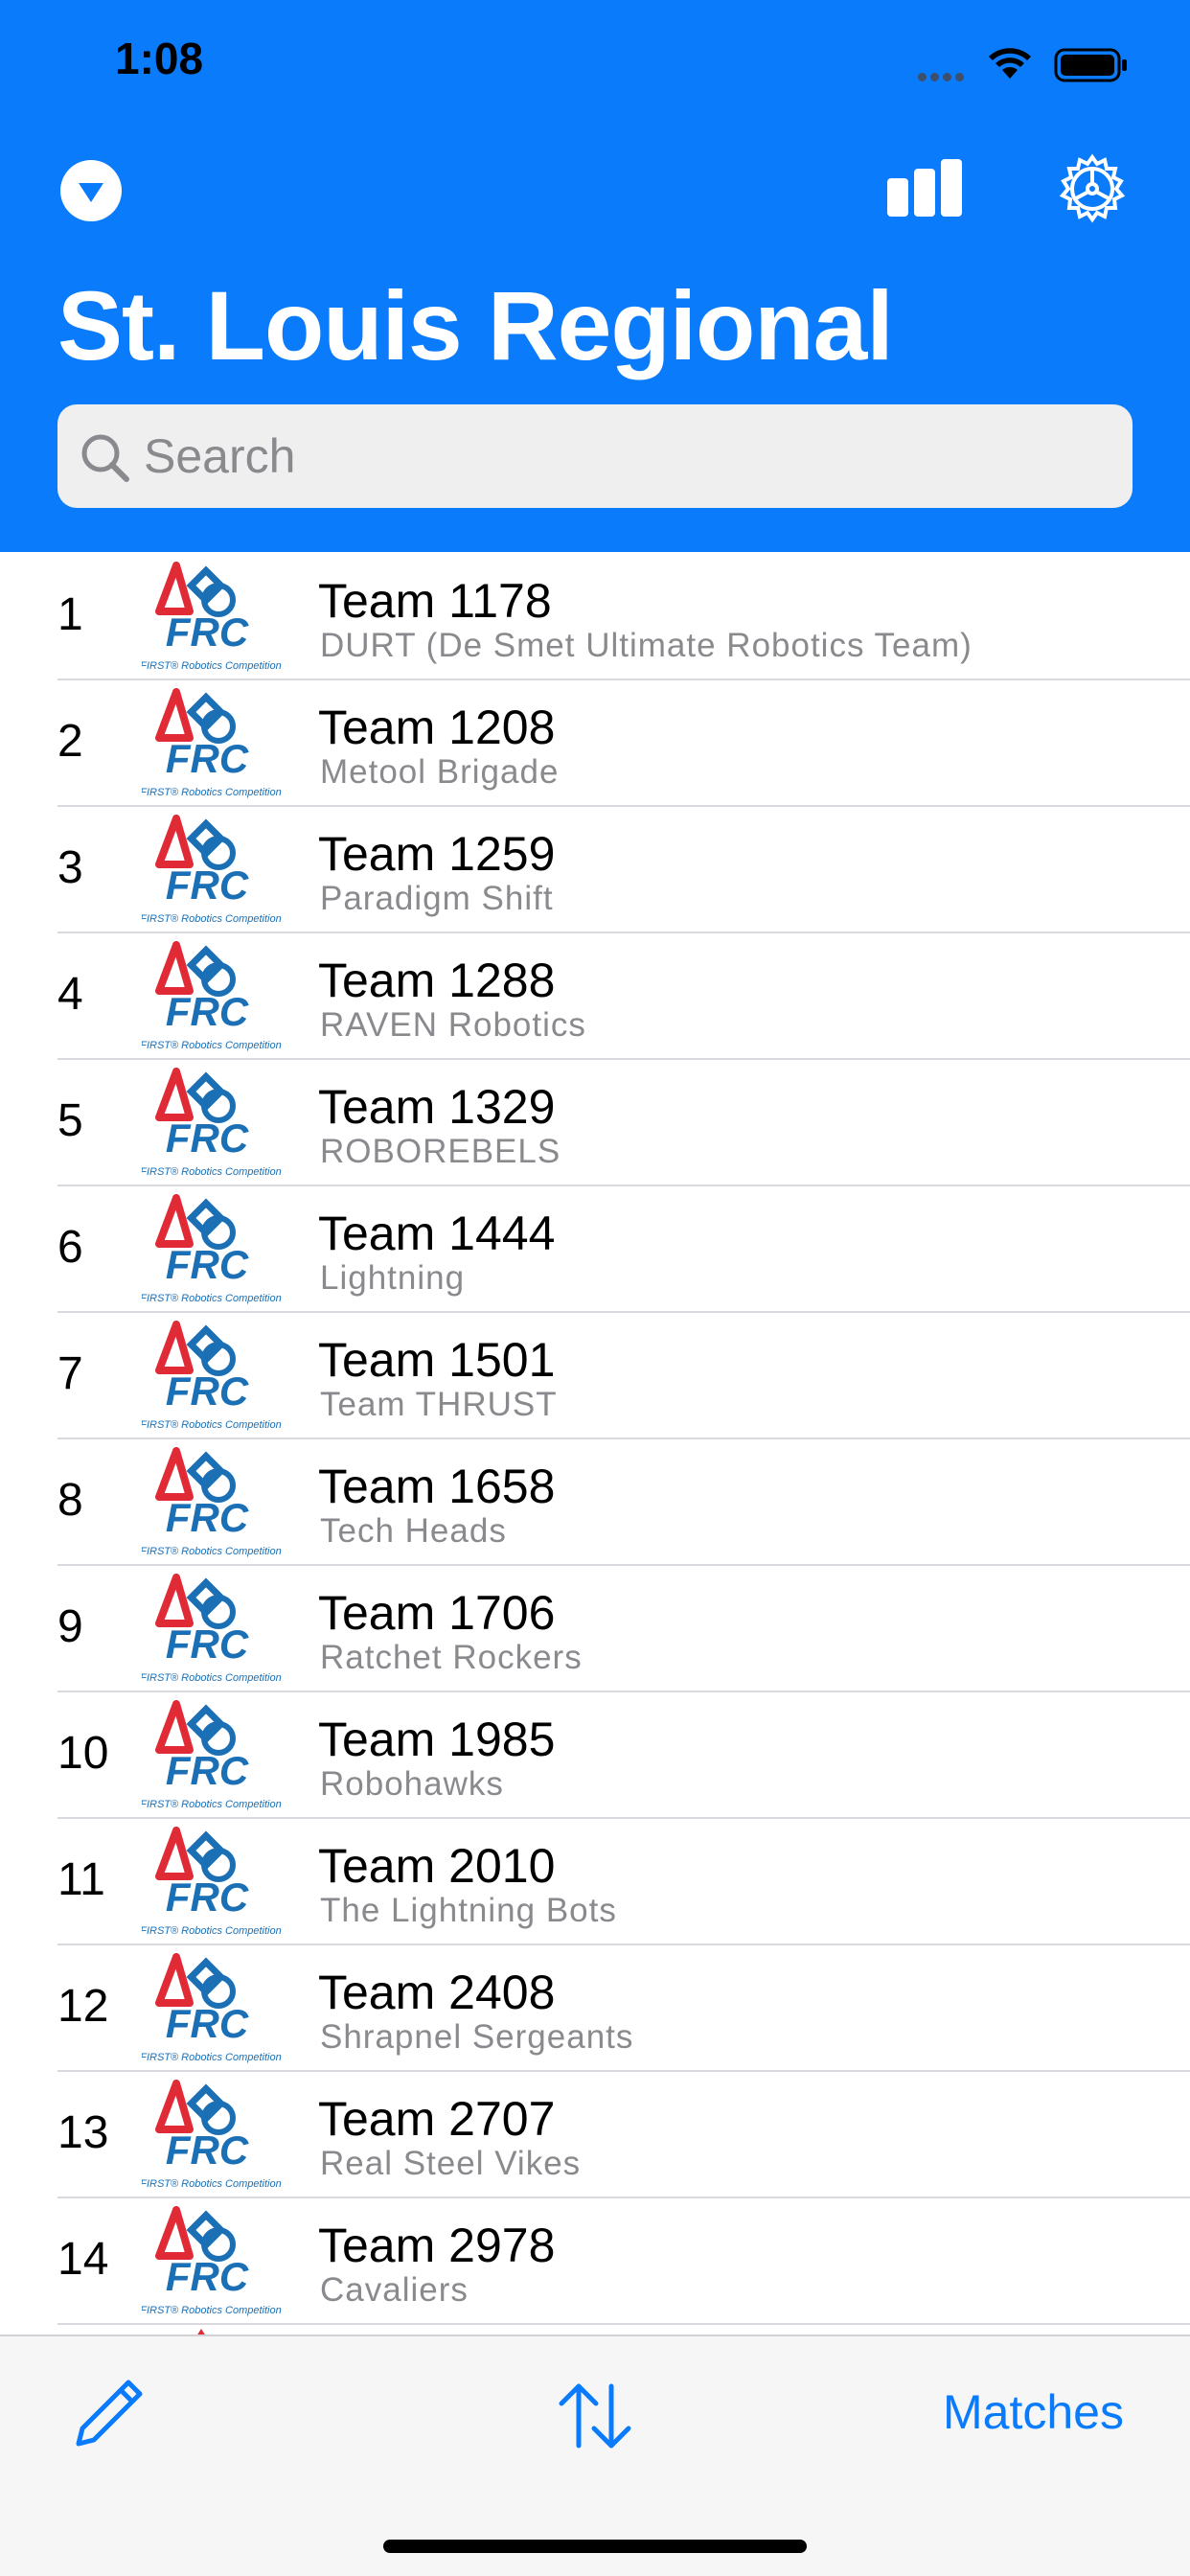 The image size is (1190, 2576). I want to click on status-time: 1:08, so click(159, 58).